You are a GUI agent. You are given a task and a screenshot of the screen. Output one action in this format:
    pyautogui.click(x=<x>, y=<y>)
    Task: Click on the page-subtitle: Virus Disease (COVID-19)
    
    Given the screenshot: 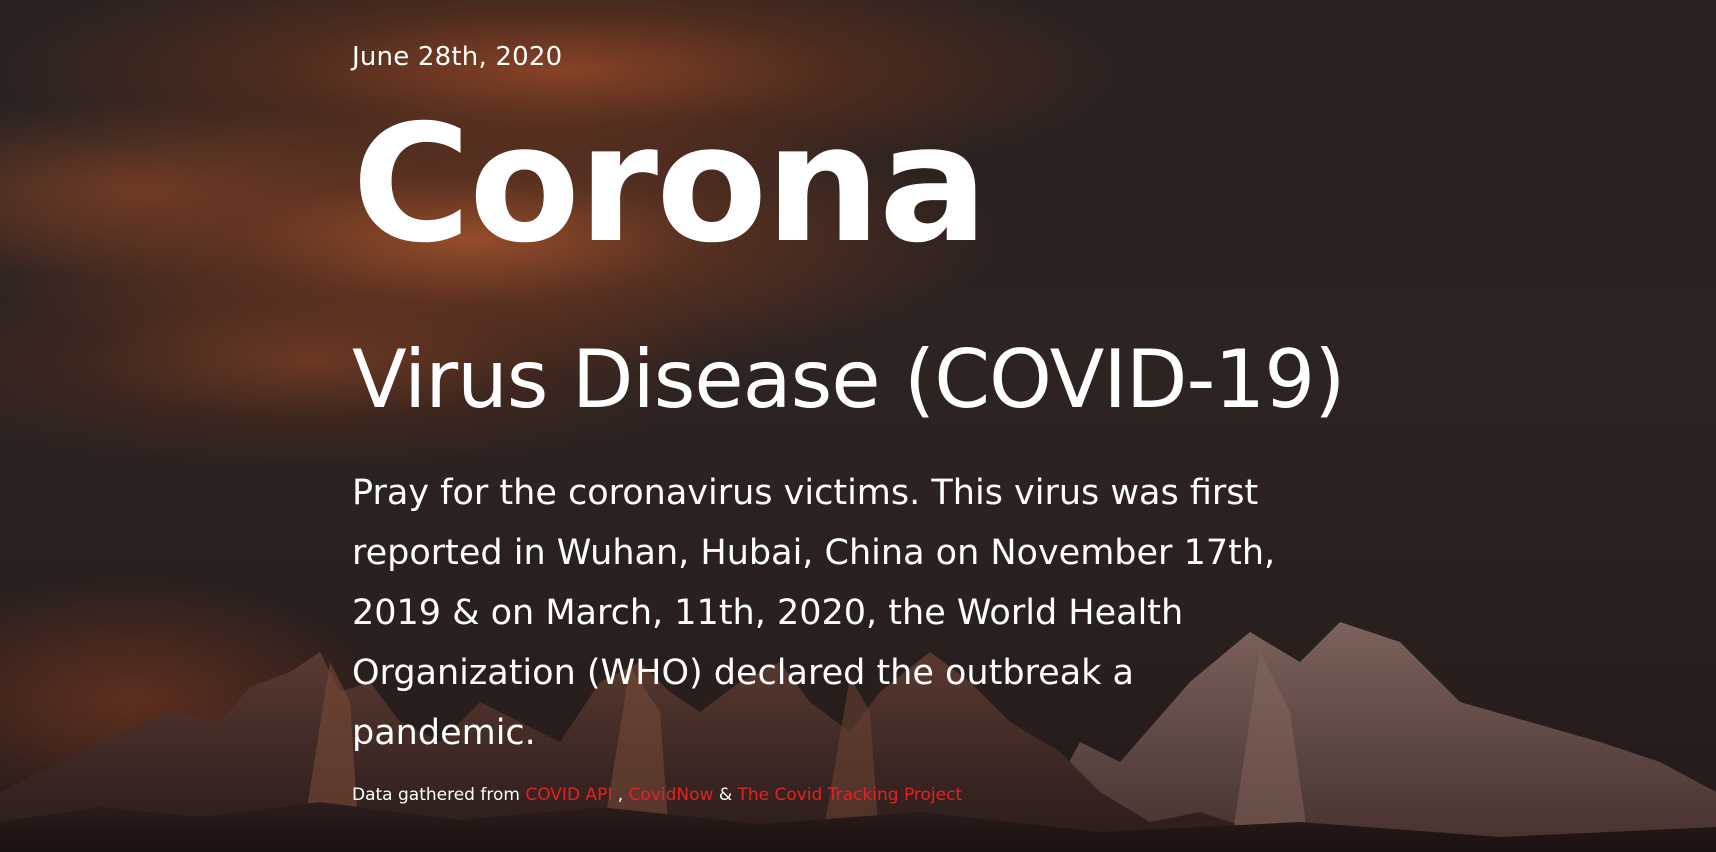 What is the action you would take?
    pyautogui.click(x=848, y=379)
    